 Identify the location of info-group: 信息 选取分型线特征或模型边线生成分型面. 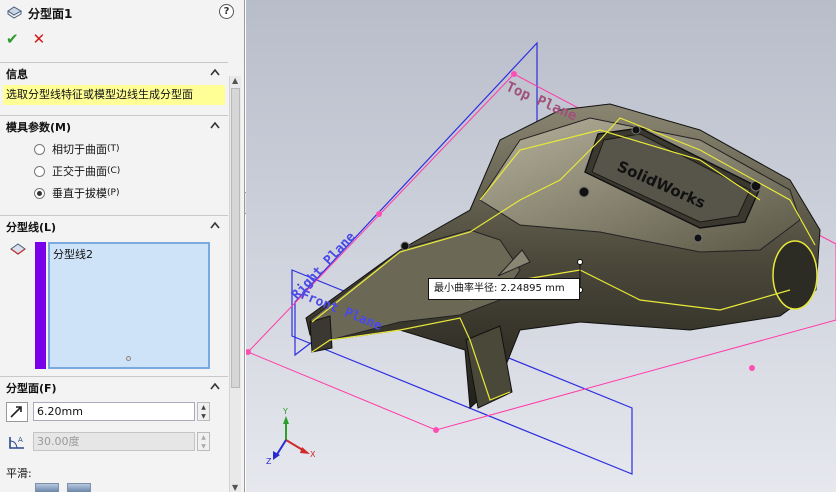
(114, 87).